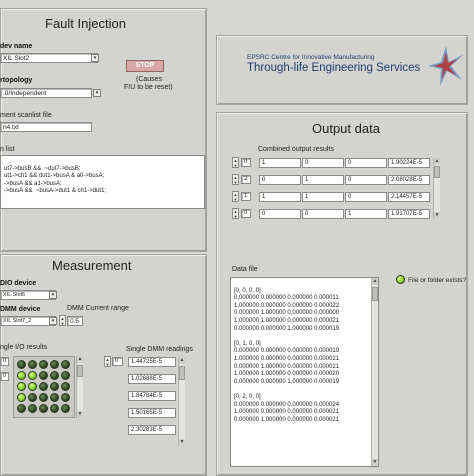  I want to click on measurement-title: Measurement, so click(92, 265).